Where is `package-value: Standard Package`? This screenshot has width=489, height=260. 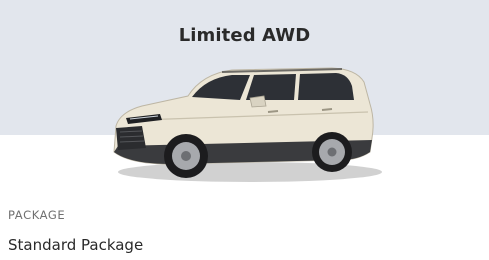
package-value: Standard Package is located at coordinates (76, 245).